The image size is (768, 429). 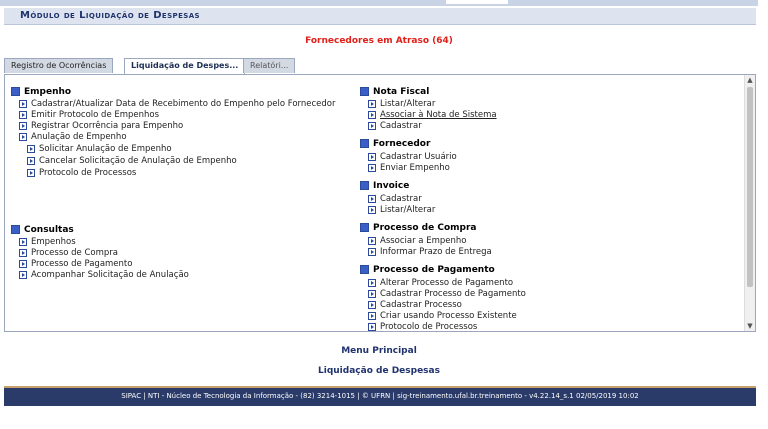 What do you see at coordinates (395, 144) in the screenshot?
I see `section-fornecedor: Fornecedor` at bounding box center [395, 144].